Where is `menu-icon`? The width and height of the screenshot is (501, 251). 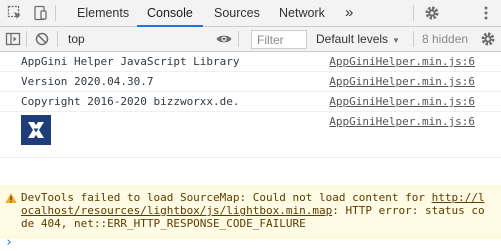
menu-icon is located at coordinates (486, 13).